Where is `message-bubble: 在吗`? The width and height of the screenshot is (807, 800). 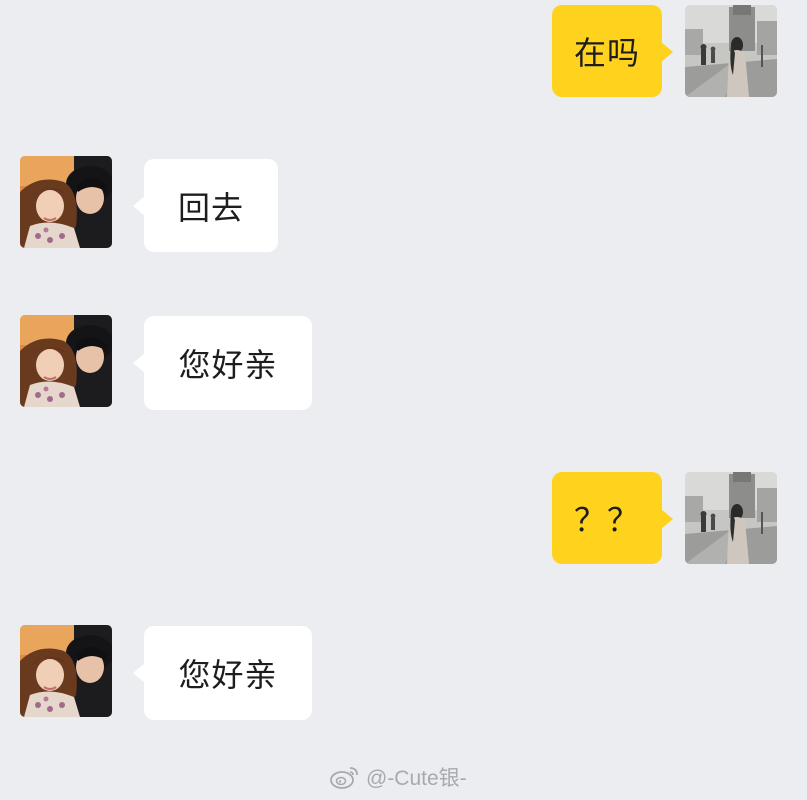
message-bubble: 在吗 is located at coordinates (612, 51).